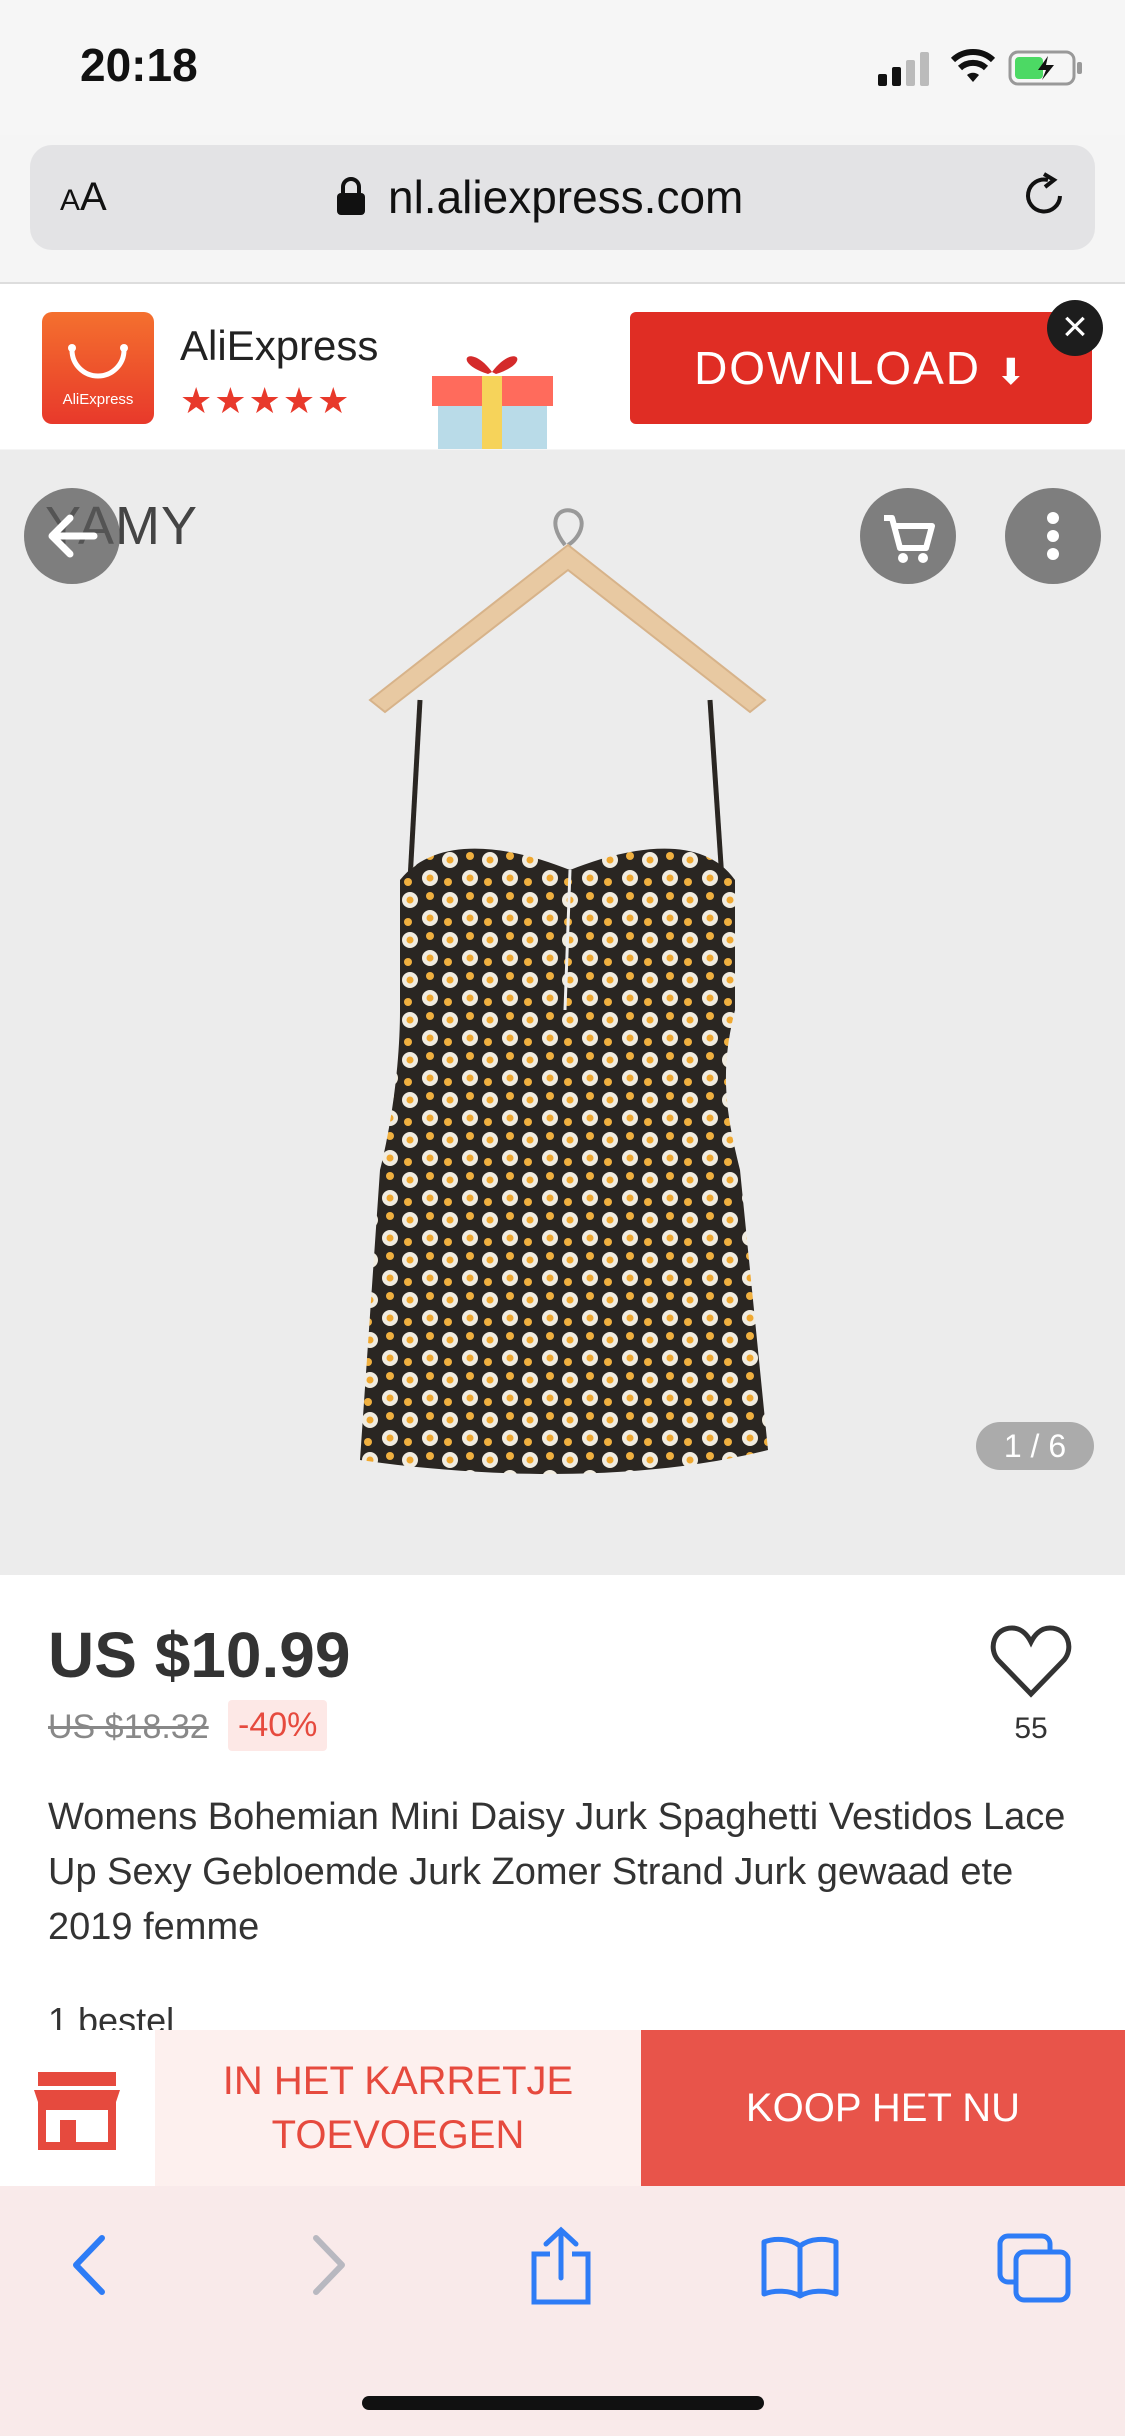 The width and height of the screenshot is (1125, 2436). I want to click on reload-icon, so click(1044, 196).